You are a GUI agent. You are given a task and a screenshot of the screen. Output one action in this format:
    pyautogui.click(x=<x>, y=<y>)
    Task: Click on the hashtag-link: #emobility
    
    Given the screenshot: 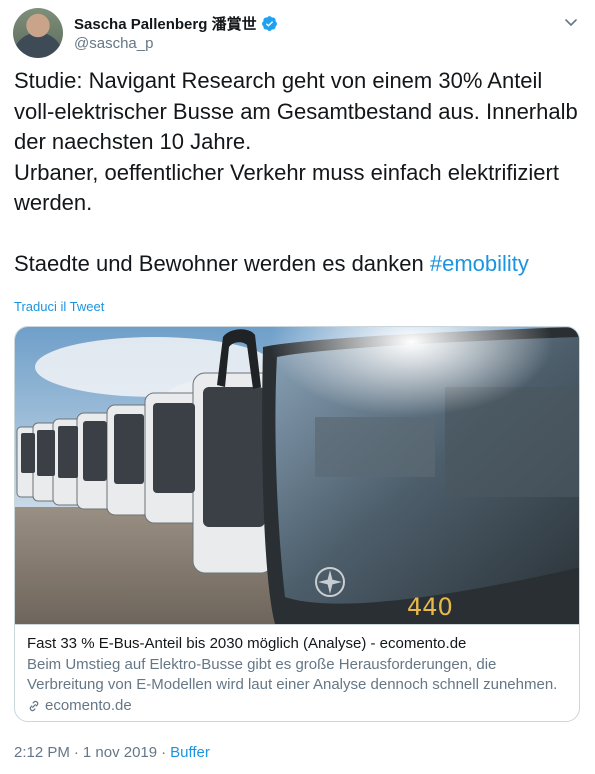 What is the action you would take?
    pyautogui.click(x=479, y=263)
    